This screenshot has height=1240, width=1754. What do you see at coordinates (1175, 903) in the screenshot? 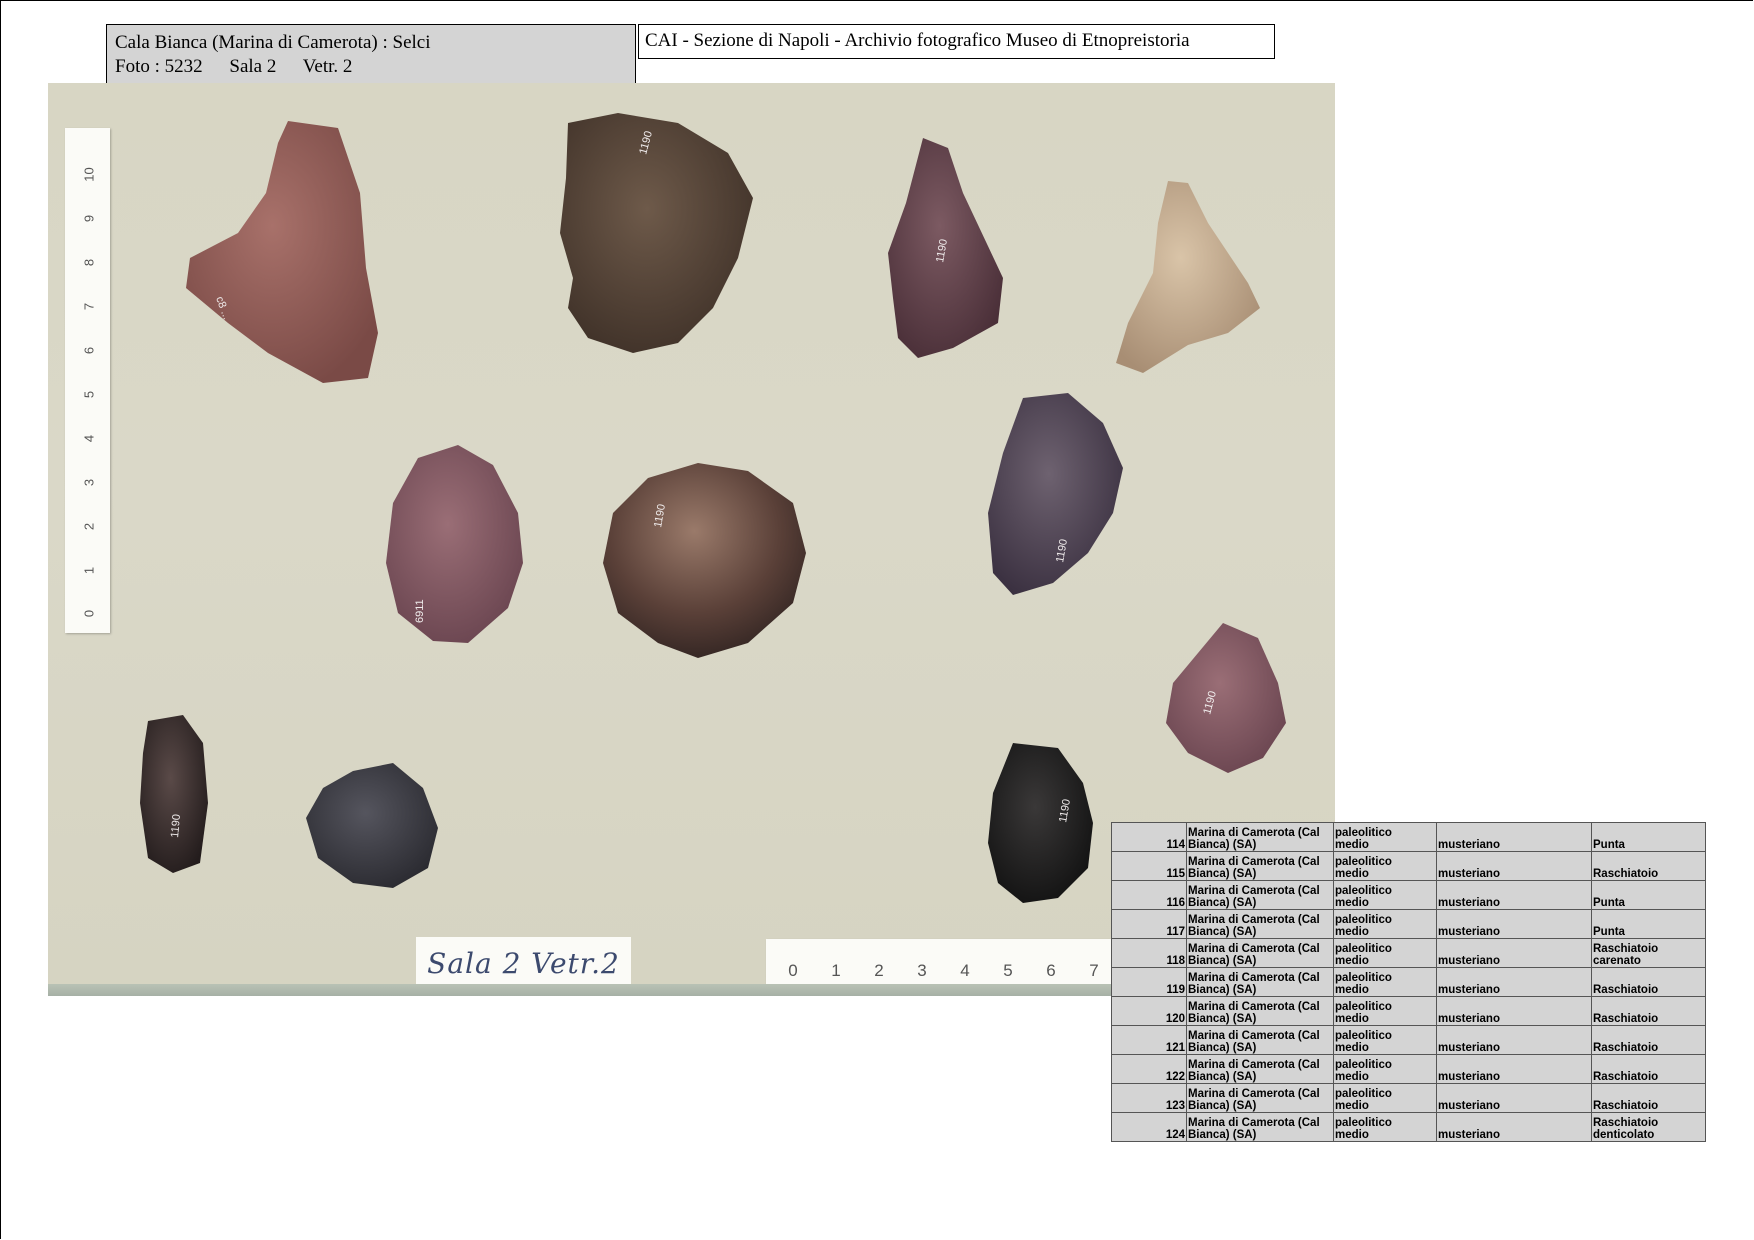
I see `cell-text-num: 116` at bounding box center [1175, 903].